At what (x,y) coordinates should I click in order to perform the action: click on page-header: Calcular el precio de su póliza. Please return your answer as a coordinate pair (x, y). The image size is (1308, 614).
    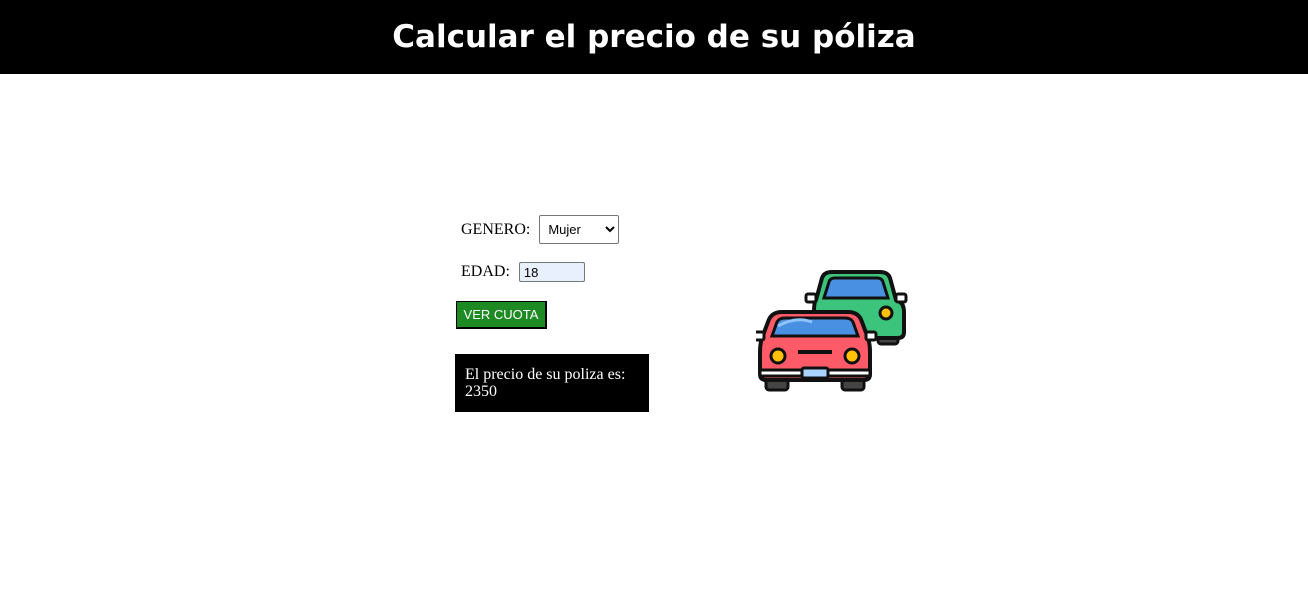
    Looking at the image, I should click on (654, 37).